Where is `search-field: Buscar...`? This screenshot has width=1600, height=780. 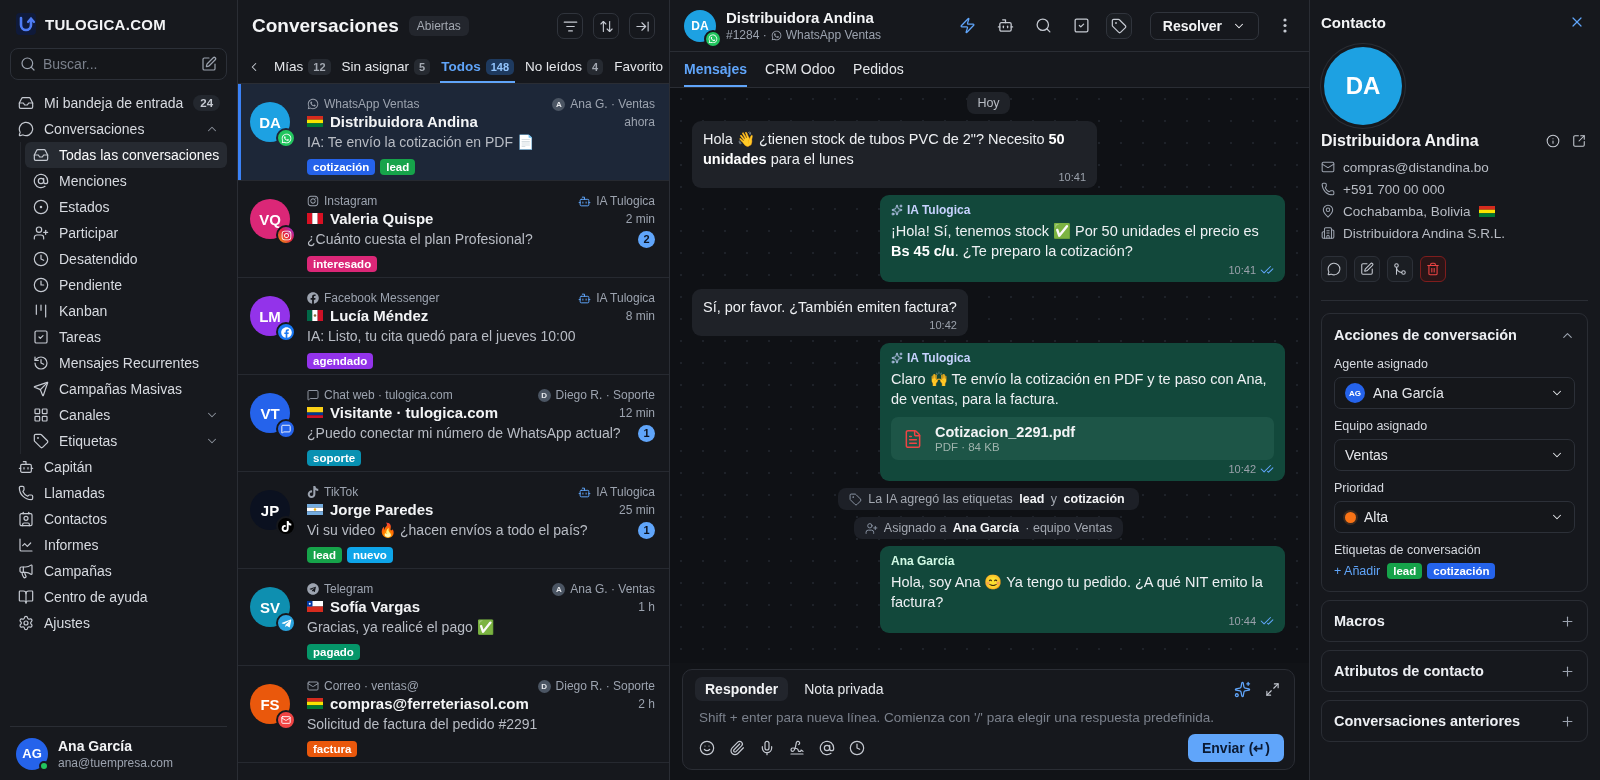
search-field: Buscar... is located at coordinates (118, 64).